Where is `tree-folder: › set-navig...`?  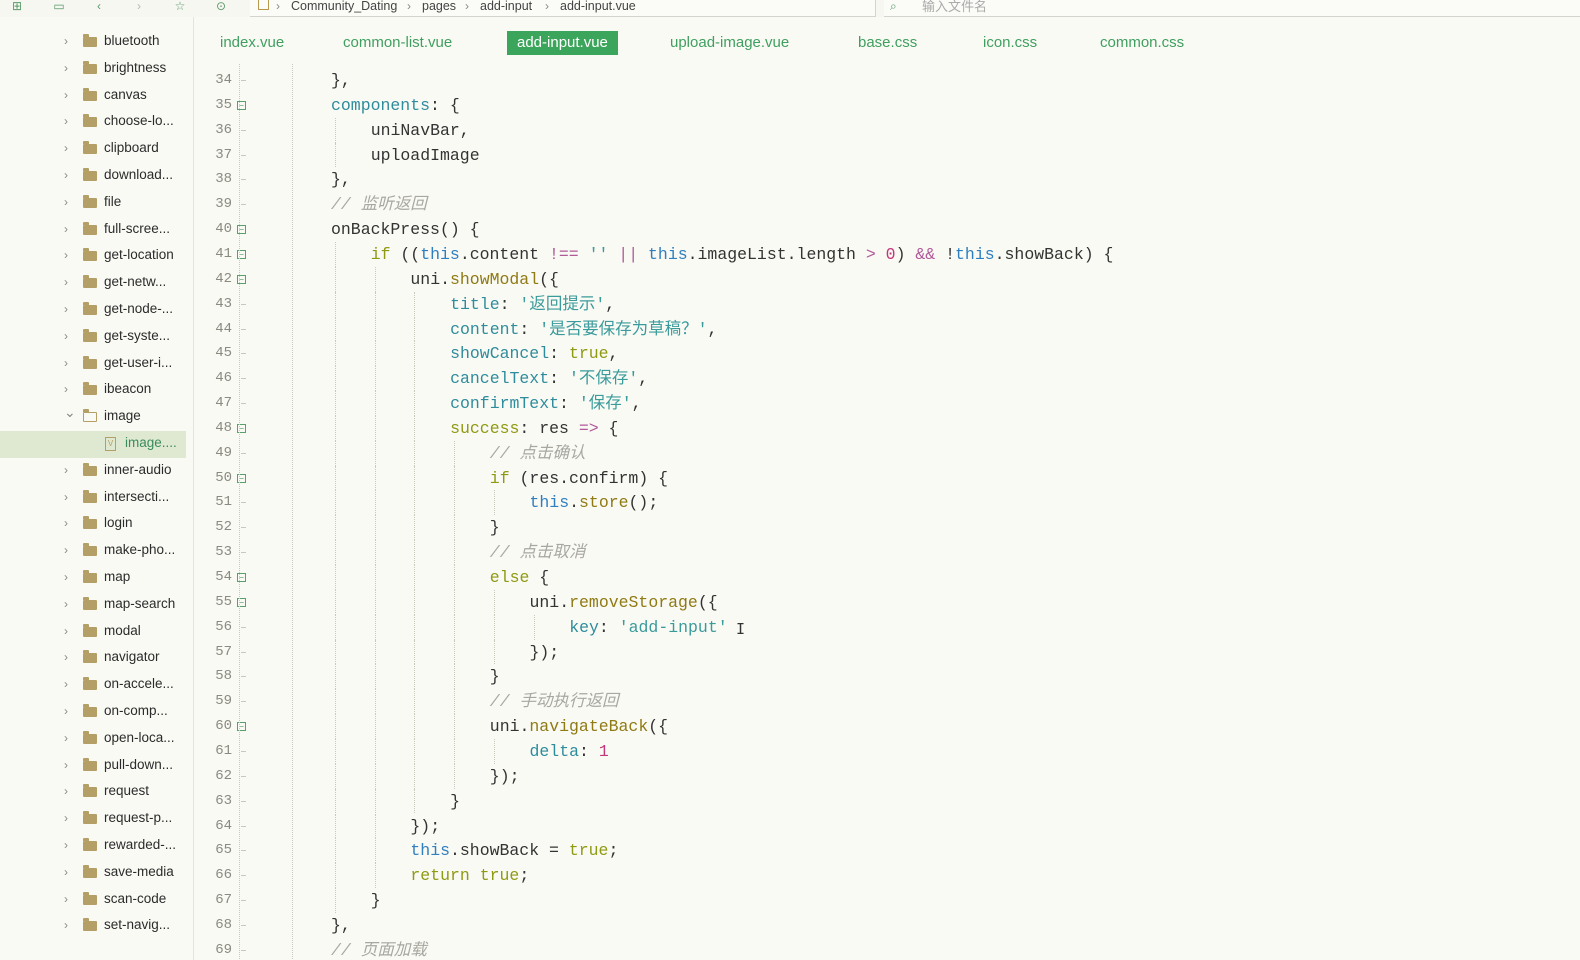
tree-folder: › set-navig... is located at coordinates (93, 926).